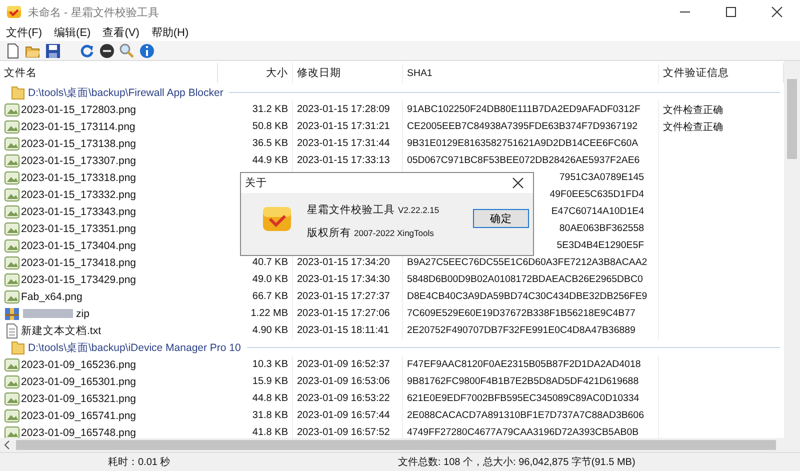  What do you see at coordinates (343, 126) in the screenshot?
I see `modified-date: 2023-01-15 17:31:21` at bounding box center [343, 126].